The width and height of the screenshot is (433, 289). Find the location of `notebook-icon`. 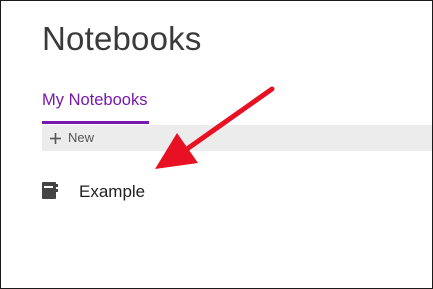

notebook-icon is located at coordinates (50, 190).